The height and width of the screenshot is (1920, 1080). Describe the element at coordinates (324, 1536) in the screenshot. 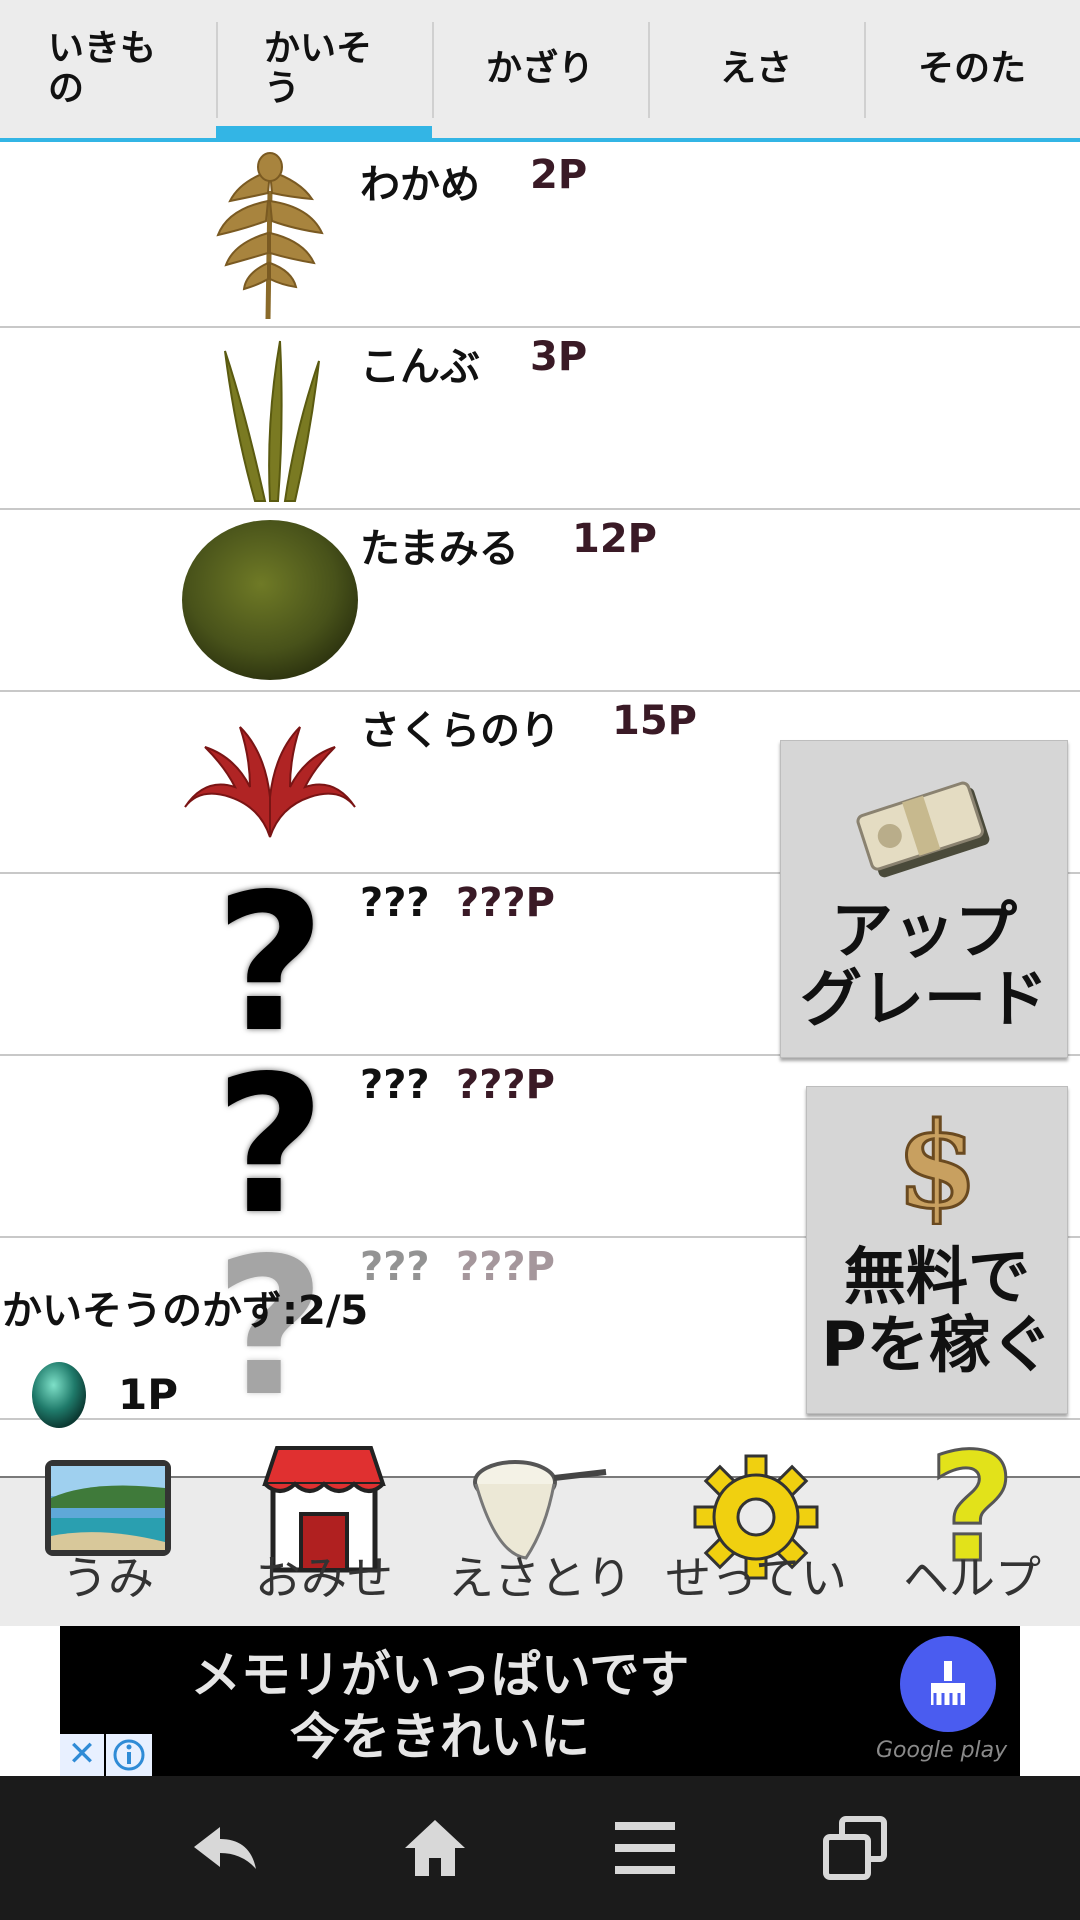

I see `nav-omise: おみせ` at that location.